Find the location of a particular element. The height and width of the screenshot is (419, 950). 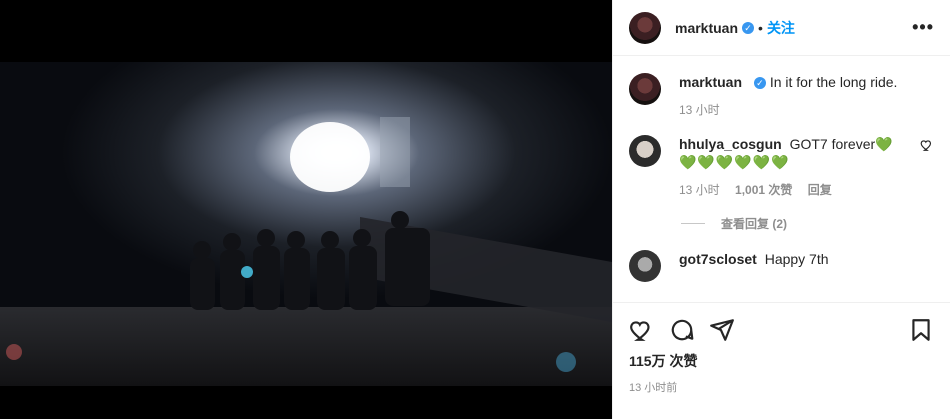

share-icon is located at coordinates (722, 330).